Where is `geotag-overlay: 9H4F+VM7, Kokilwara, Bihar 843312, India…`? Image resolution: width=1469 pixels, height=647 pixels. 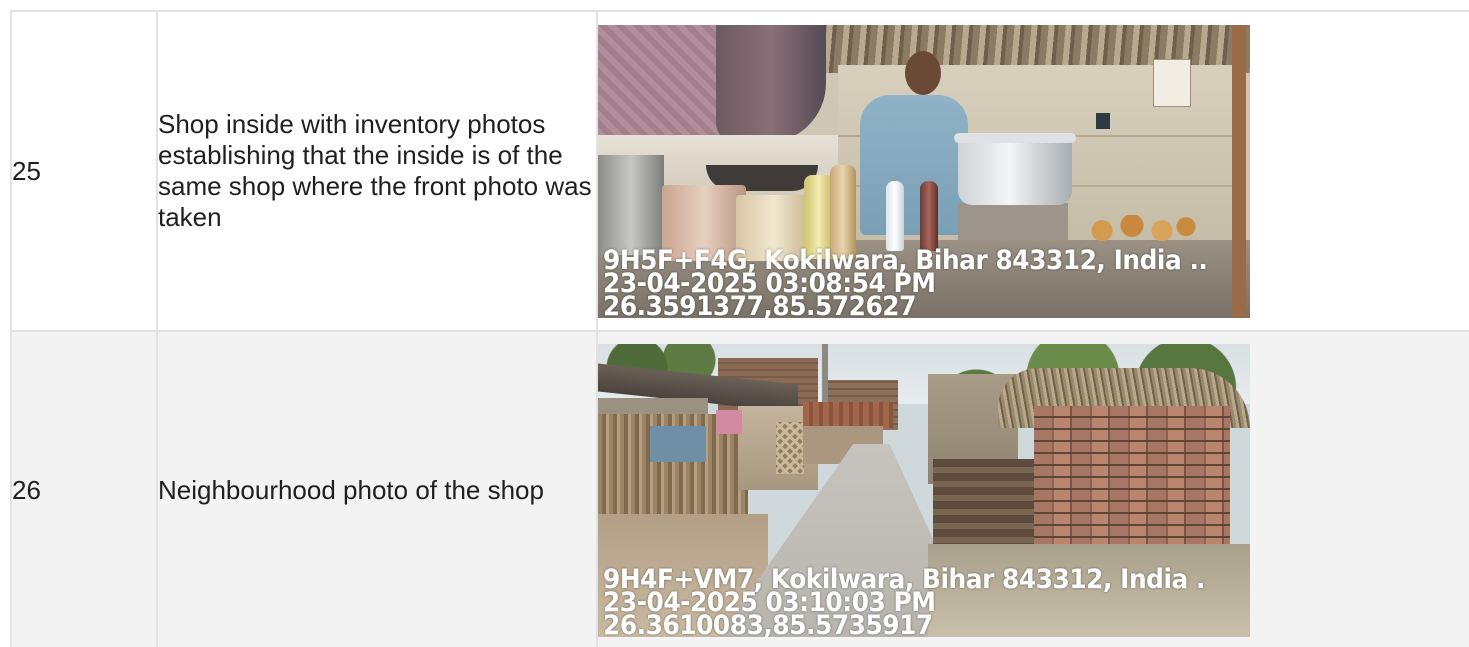
geotag-overlay: 9H4F+VM7, Kokilwara, Bihar 843312, India… is located at coordinates (926, 601).